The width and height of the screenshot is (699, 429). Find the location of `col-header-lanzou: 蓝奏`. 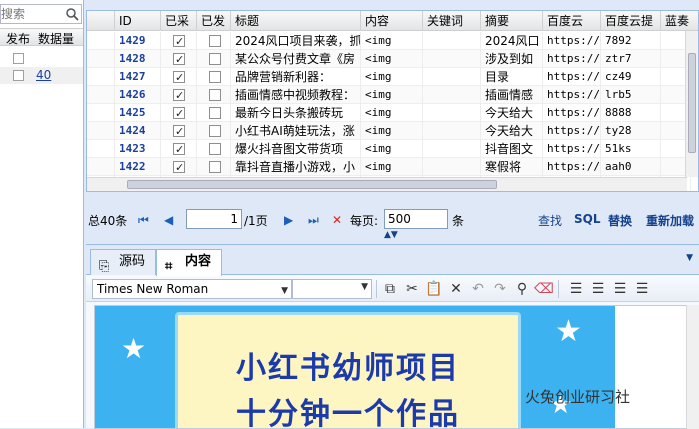

col-header-lanzou: 蓝奏 is located at coordinates (679, 21).